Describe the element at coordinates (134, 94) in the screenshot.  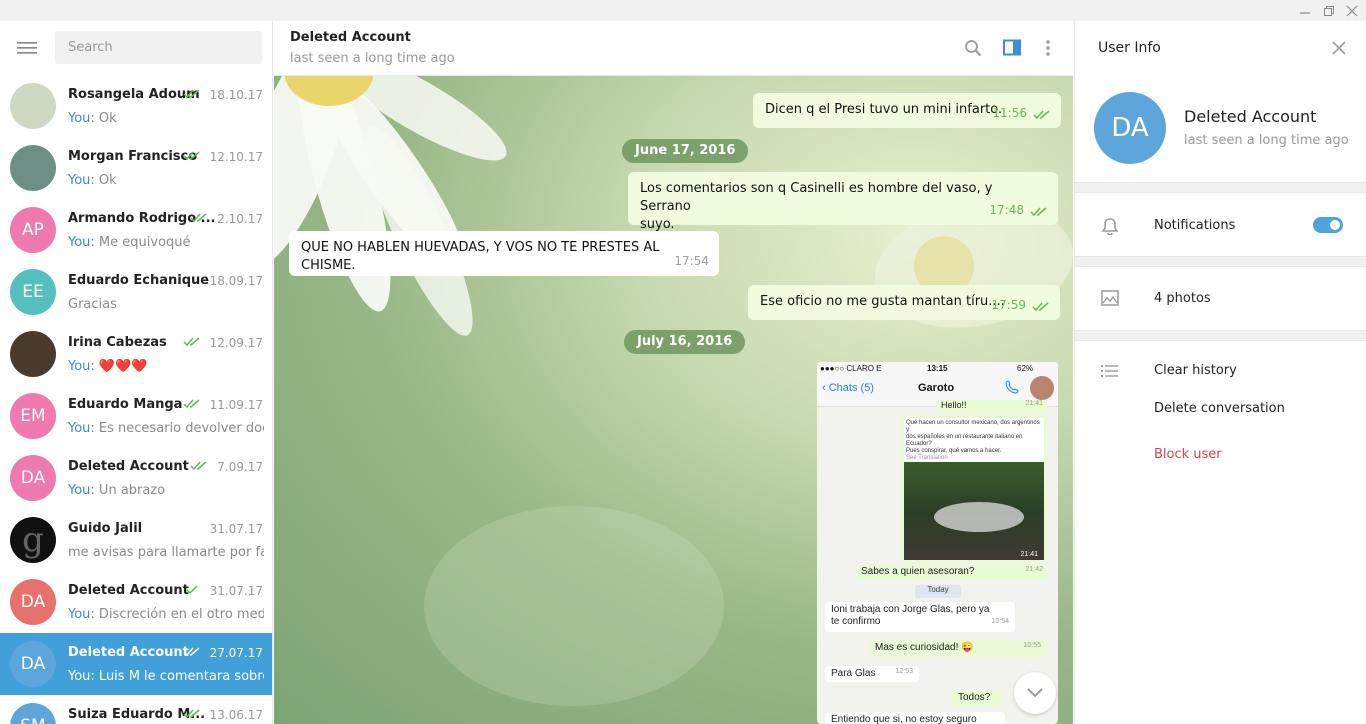
I see `chat-name: Rosangela Adoum` at that location.